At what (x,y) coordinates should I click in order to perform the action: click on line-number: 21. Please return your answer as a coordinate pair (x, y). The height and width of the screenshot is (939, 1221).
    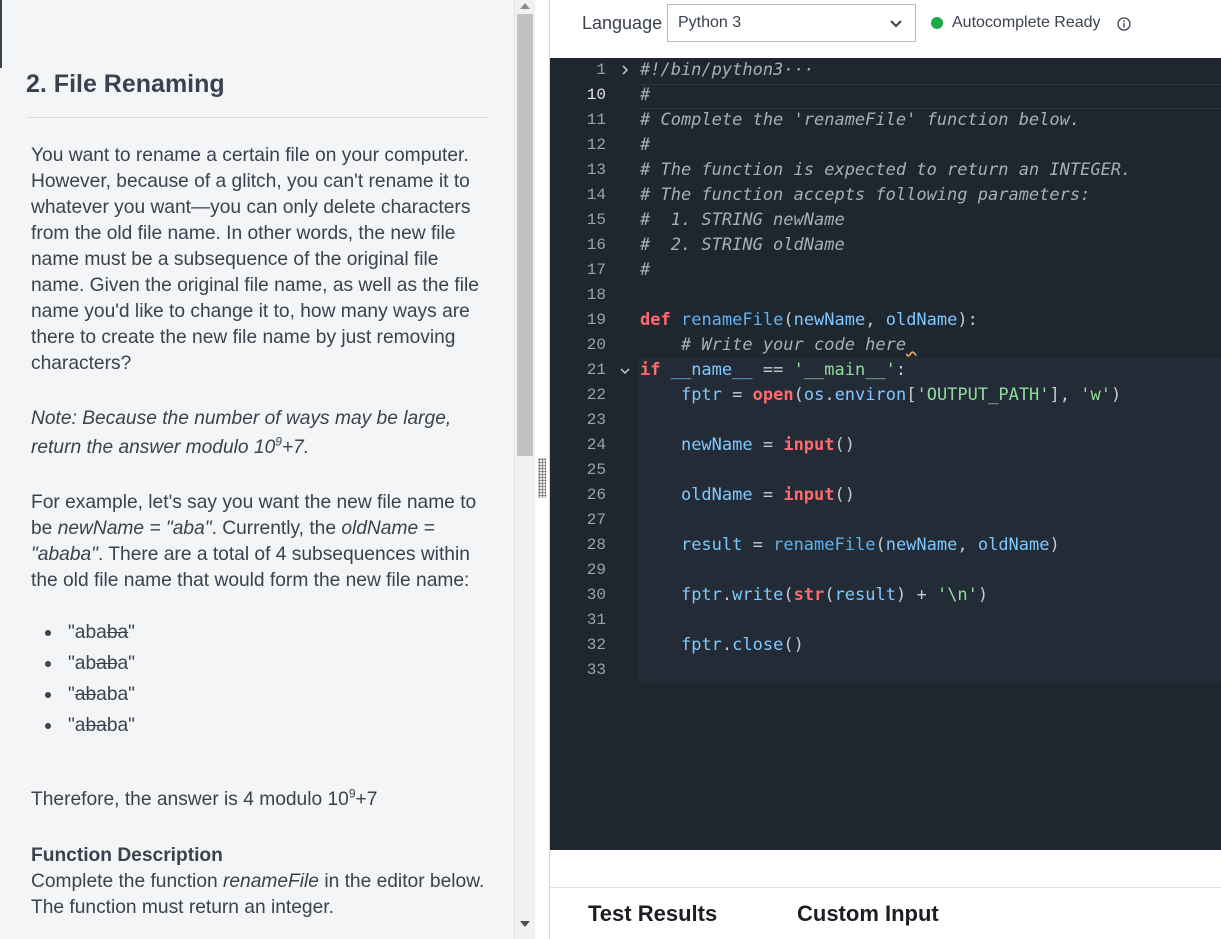
    Looking at the image, I should click on (596, 370).